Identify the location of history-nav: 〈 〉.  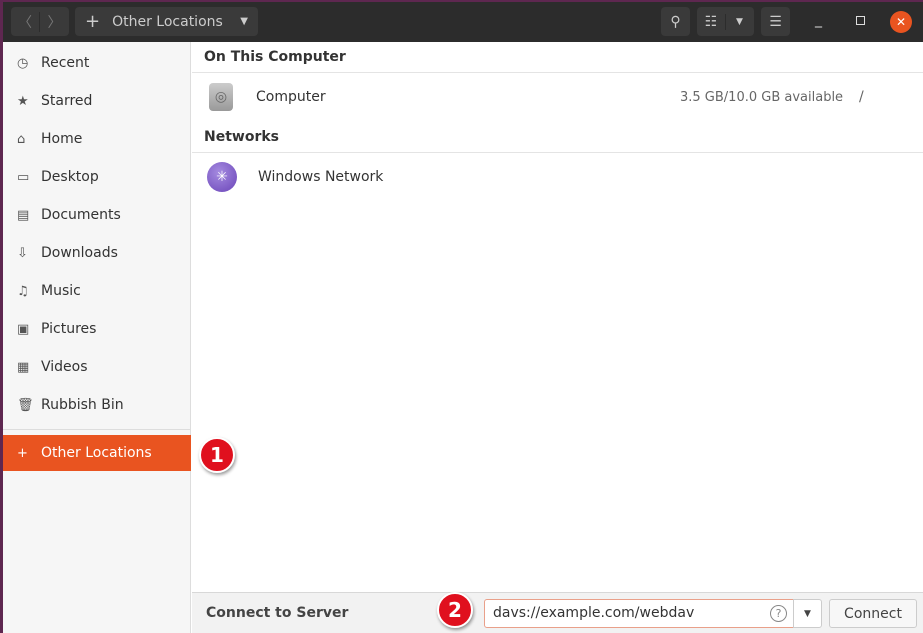
(40, 21).